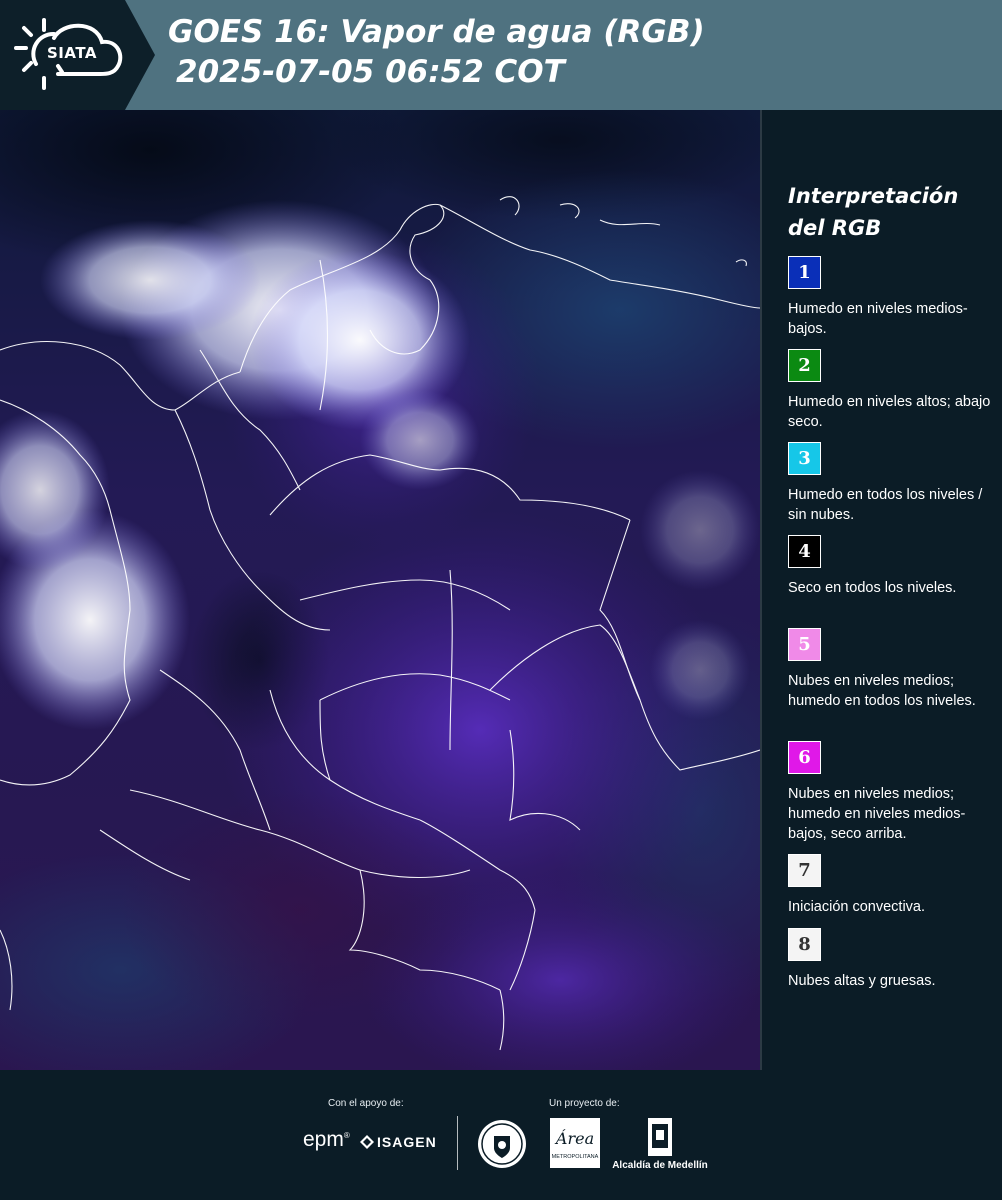 The height and width of the screenshot is (1200, 1002). What do you see at coordinates (804, 644) in the screenshot?
I see `legend-swatch-5: 5` at bounding box center [804, 644].